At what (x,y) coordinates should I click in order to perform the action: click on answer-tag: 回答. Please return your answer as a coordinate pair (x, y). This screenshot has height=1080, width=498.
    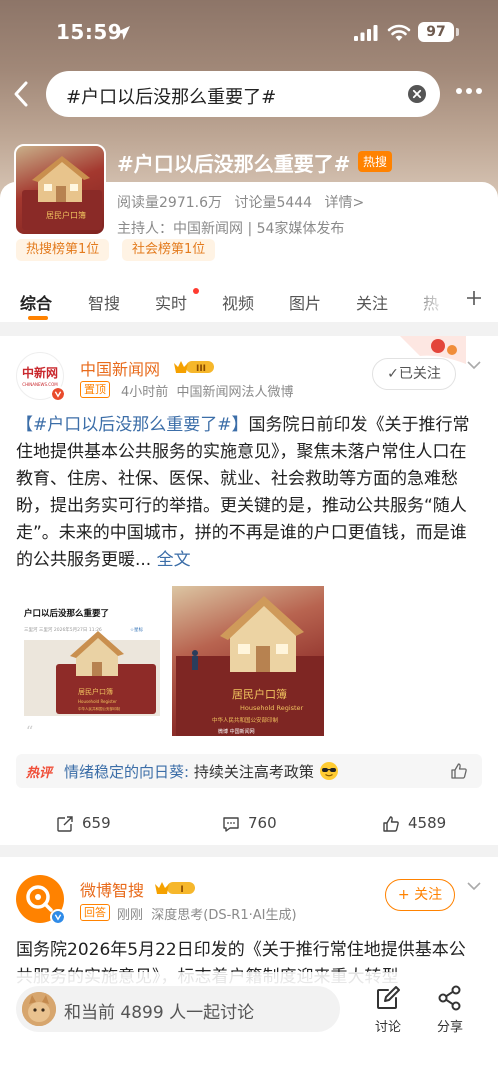
    Looking at the image, I should click on (95, 912).